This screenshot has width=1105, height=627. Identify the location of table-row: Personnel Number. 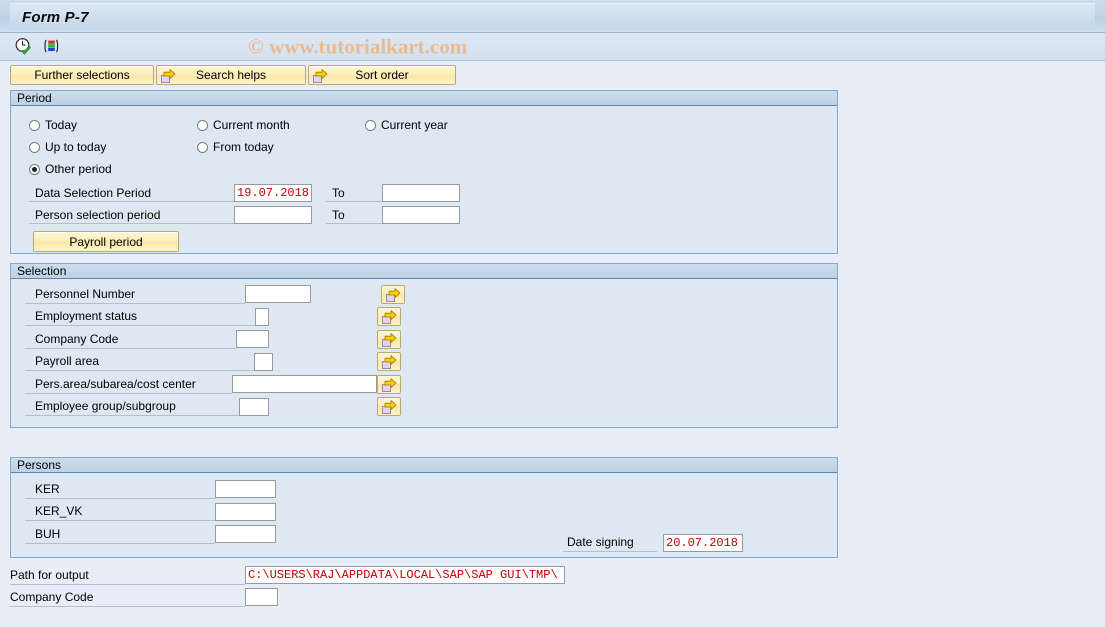
(424, 294).